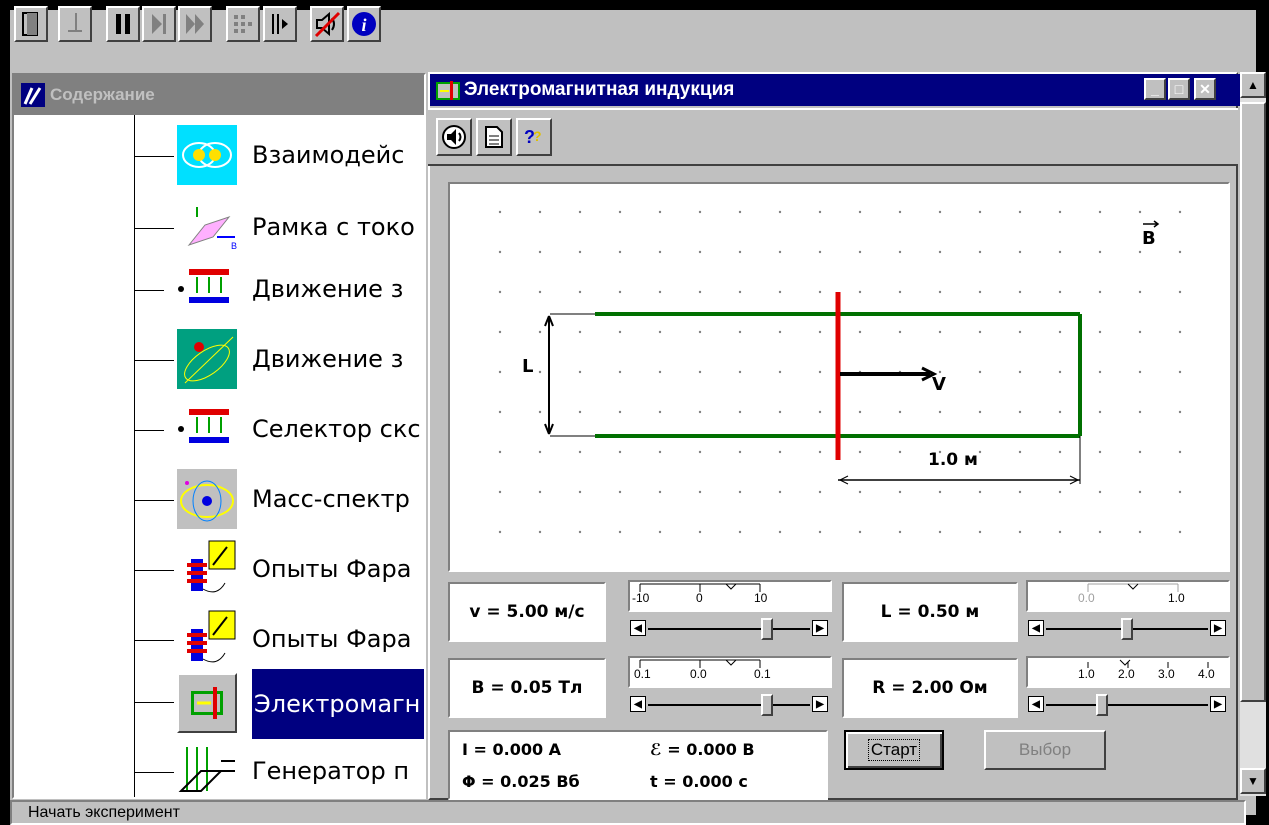  I want to click on field-decrease-button: ◀, so click(638, 704).